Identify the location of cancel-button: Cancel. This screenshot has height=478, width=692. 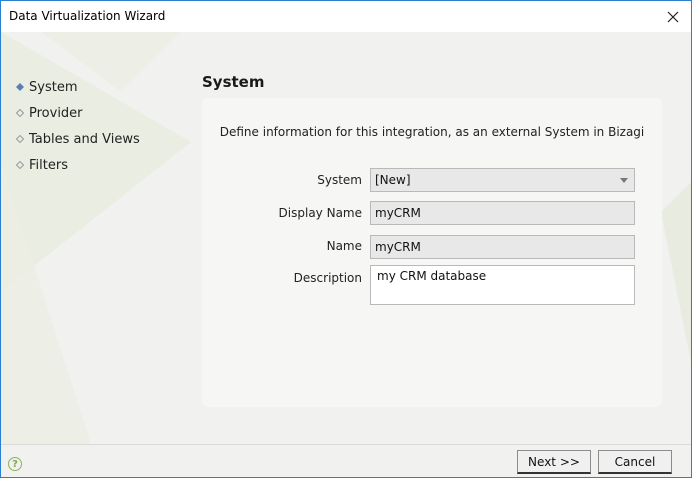
(635, 462).